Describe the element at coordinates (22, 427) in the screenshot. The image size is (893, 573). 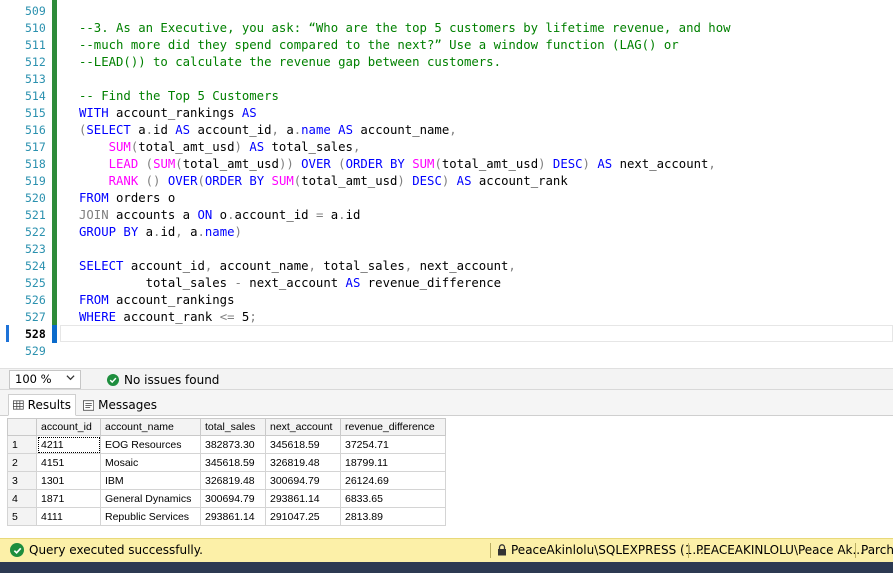
I see `row-number-header` at that location.